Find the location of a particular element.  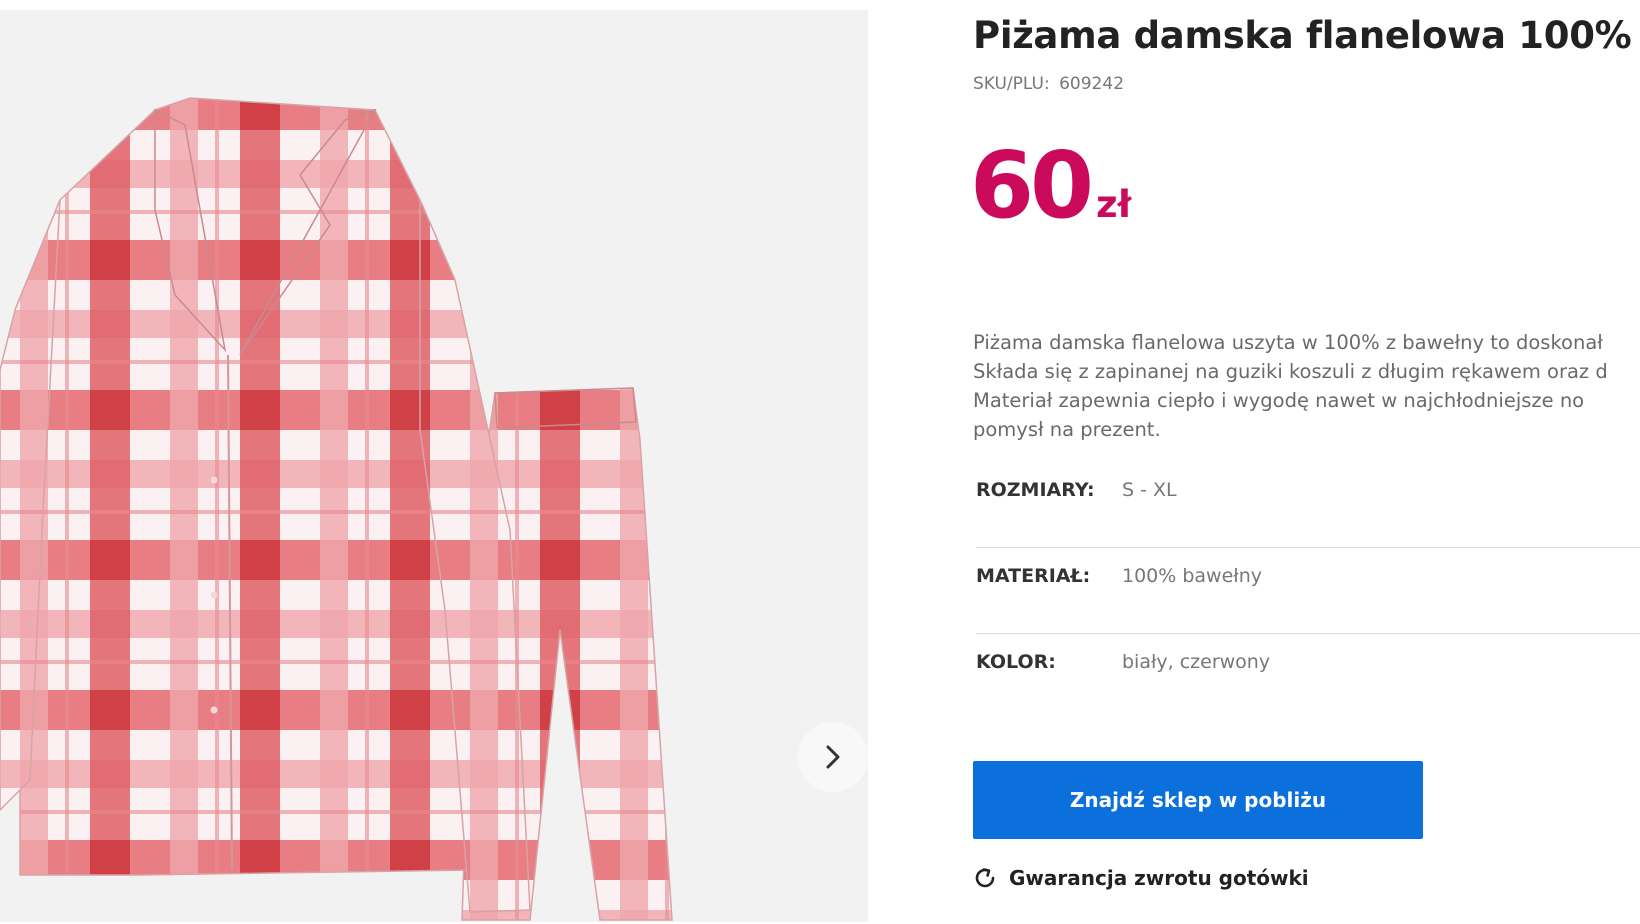

find-store-button: Znajdź sklep w pobliżu is located at coordinates (1198, 800).